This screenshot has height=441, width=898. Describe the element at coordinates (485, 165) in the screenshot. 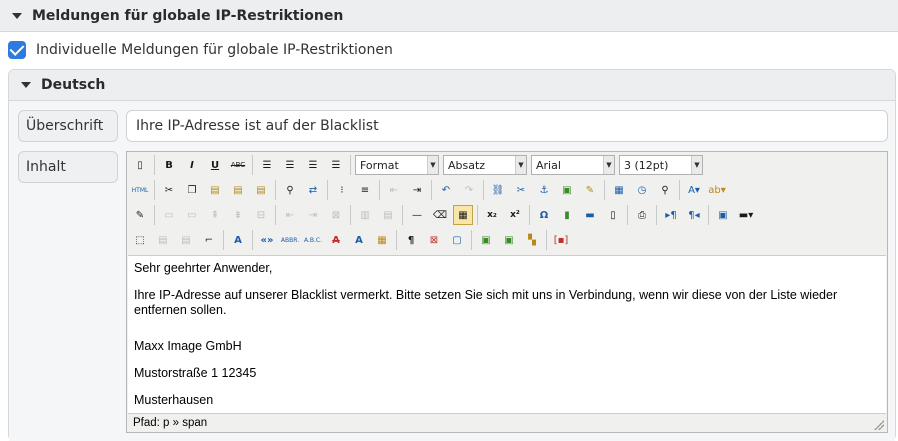

I see `block-select: Absatz ▼` at that location.